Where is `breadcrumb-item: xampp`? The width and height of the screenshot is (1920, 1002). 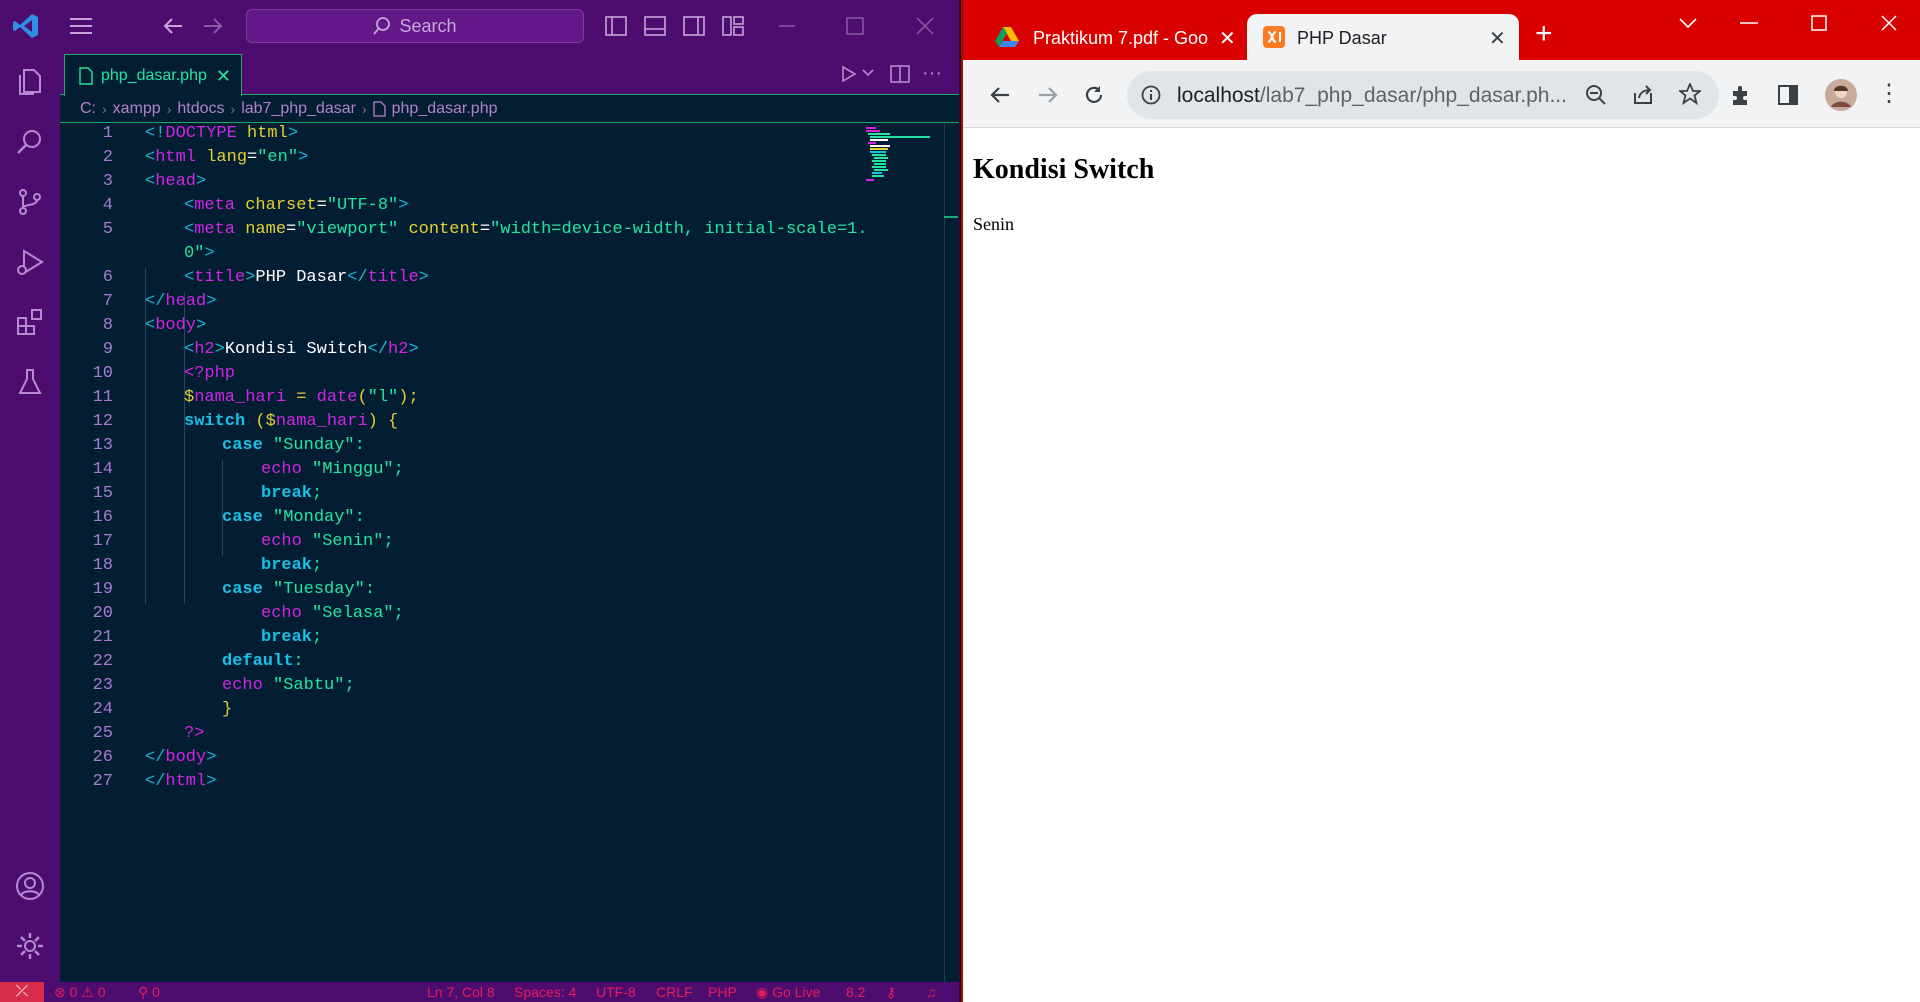 breadcrumb-item: xampp is located at coordinates (137, 109).